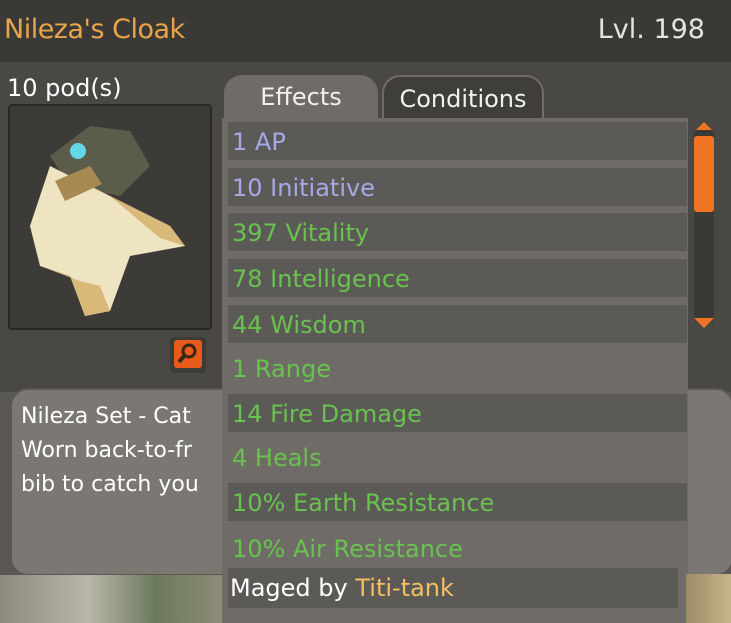 The height and width of the screenshot is (623, 731). Describe the element at coordinates (363, 503) in the screenshot. I see `effect-text: 10% Earth Resistance` at that location.